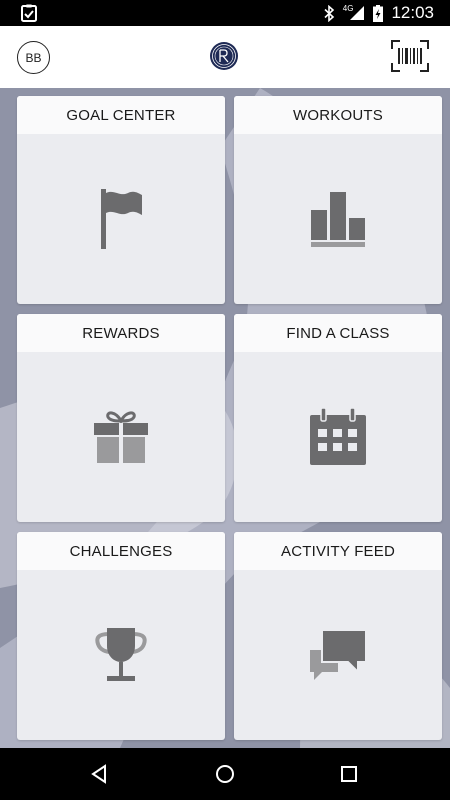 Image resolution: width=450 pixels, height=800 pixels. I want to click on club-logo-icon, so click(224, 56).